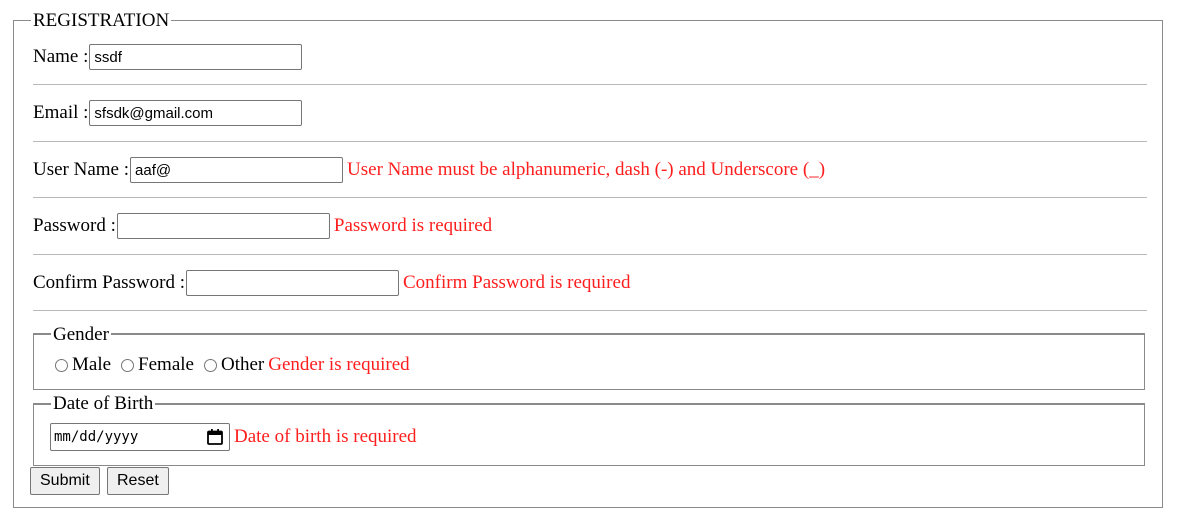  What do you see at coordinates (81, 169) in the screenshot?
I see `username-label: User Name :` at bounding box center [81, 169].